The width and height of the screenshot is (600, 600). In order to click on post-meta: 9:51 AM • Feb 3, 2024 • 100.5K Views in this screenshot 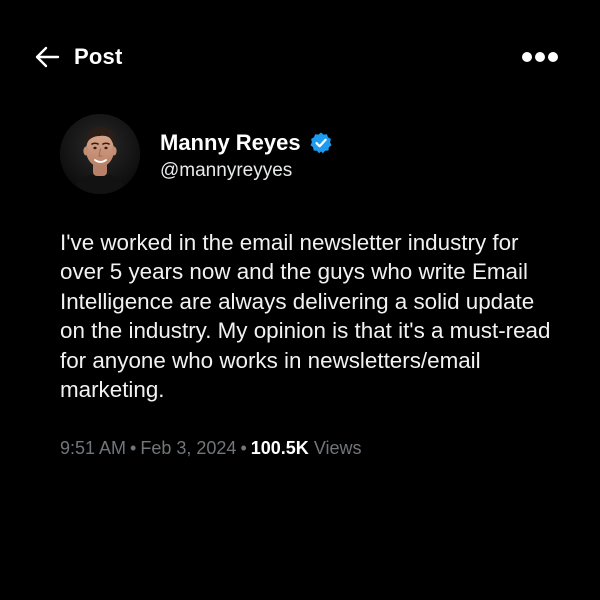, I will do `click(310, 448)`.